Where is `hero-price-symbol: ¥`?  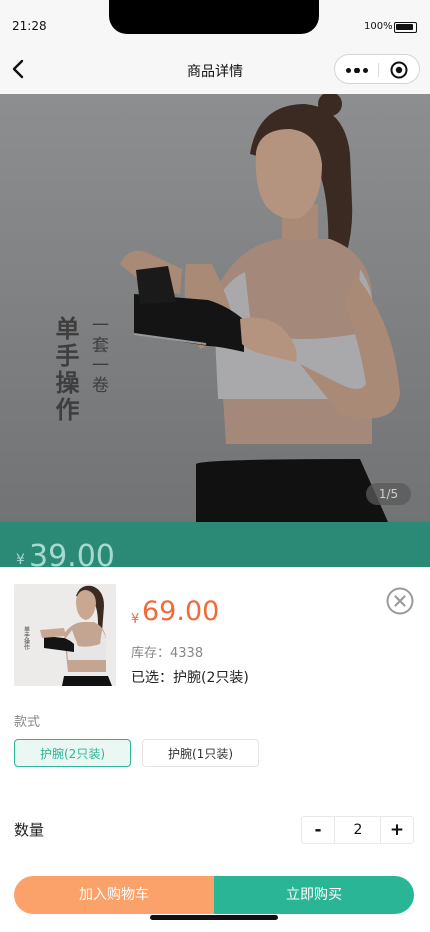 hero-price-symbol: ¥ is located at coordinates (20, 559).